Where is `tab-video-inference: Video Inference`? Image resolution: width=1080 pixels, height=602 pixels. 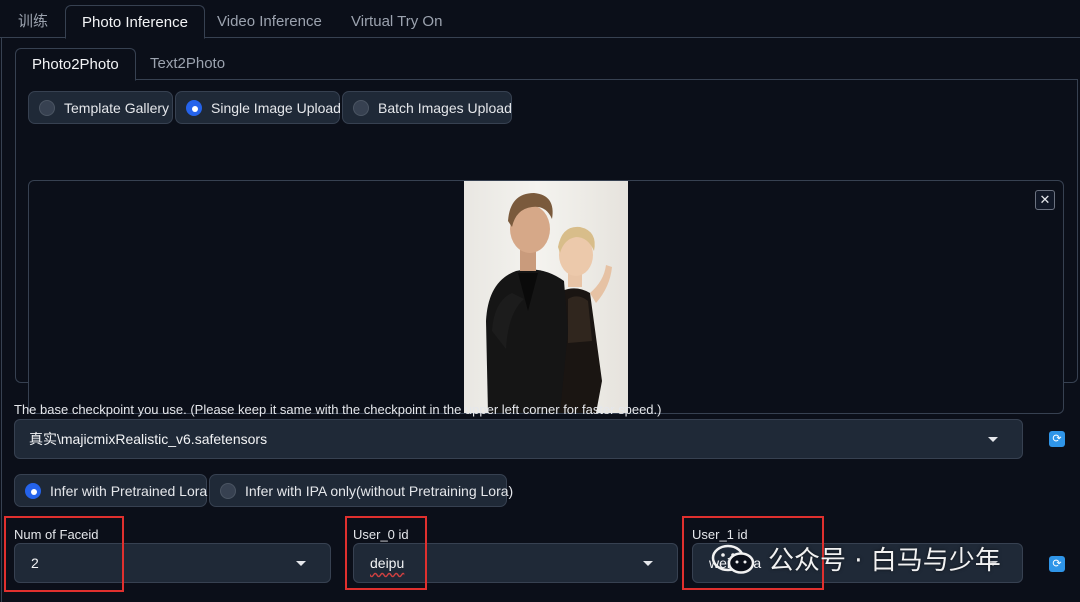
tab-video-inference: Video Inference is located at coordinates (269, 21).